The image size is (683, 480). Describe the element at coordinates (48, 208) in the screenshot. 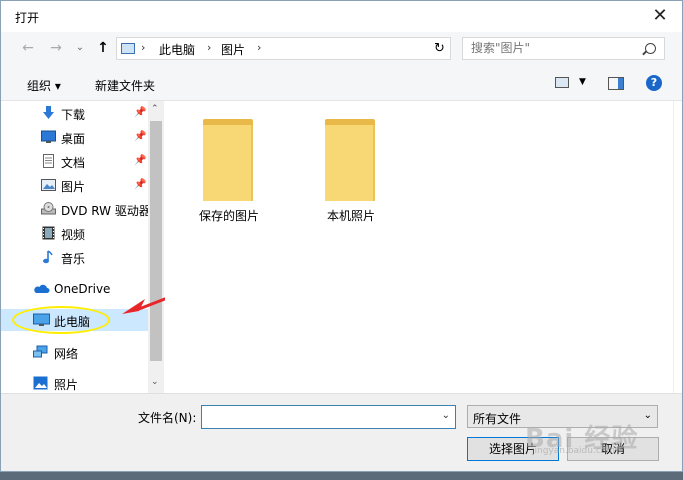

I see `dvd-drive-icon` at that location.